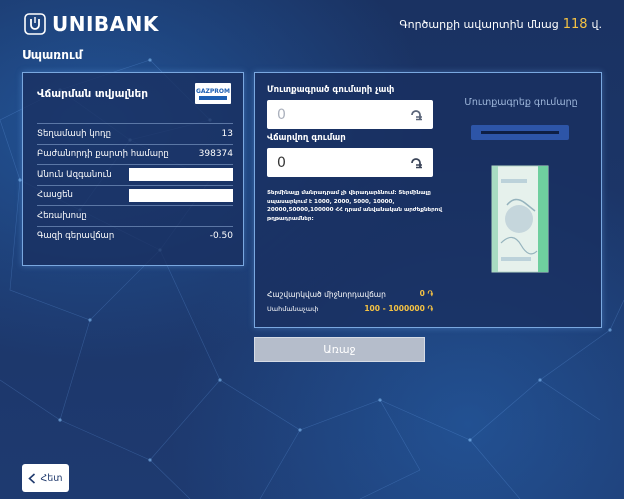  What do you see at coordinates (105, 24) in the screenshot?
I see `brand-name: UNIBANK` at bounding box center [105, 24].